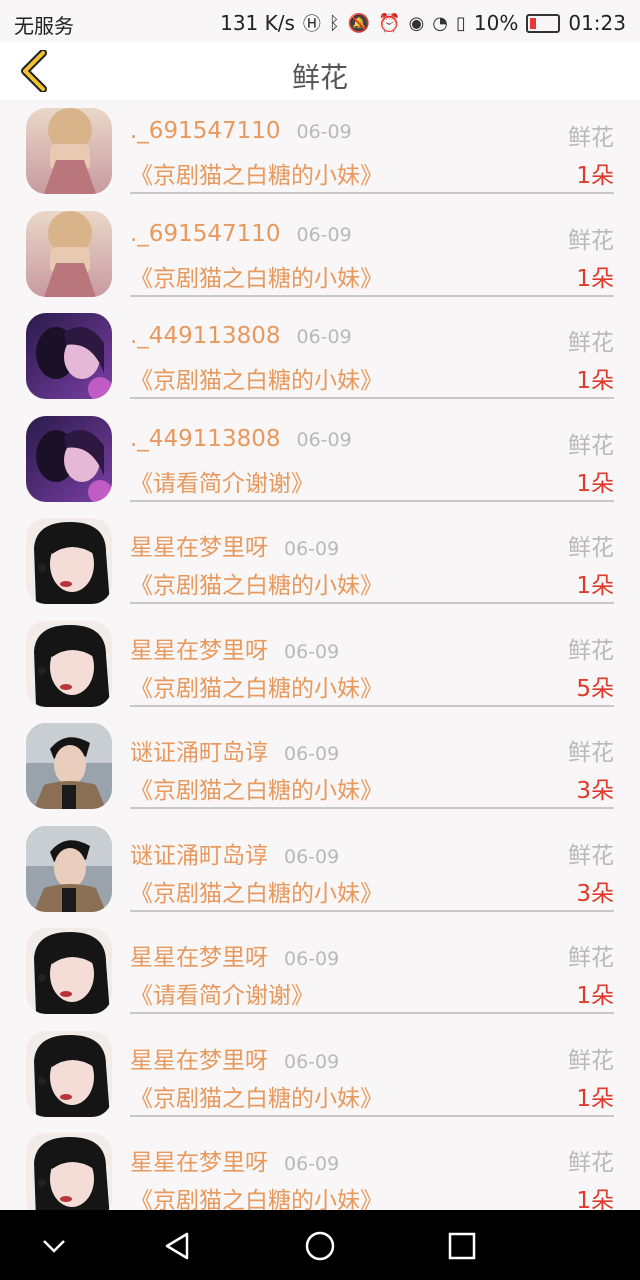 This screenshot has width=640, height=1280. Describe the element at coordinates (178, 1246) in the screenshot. I see `back-triangle-icon` at that location.